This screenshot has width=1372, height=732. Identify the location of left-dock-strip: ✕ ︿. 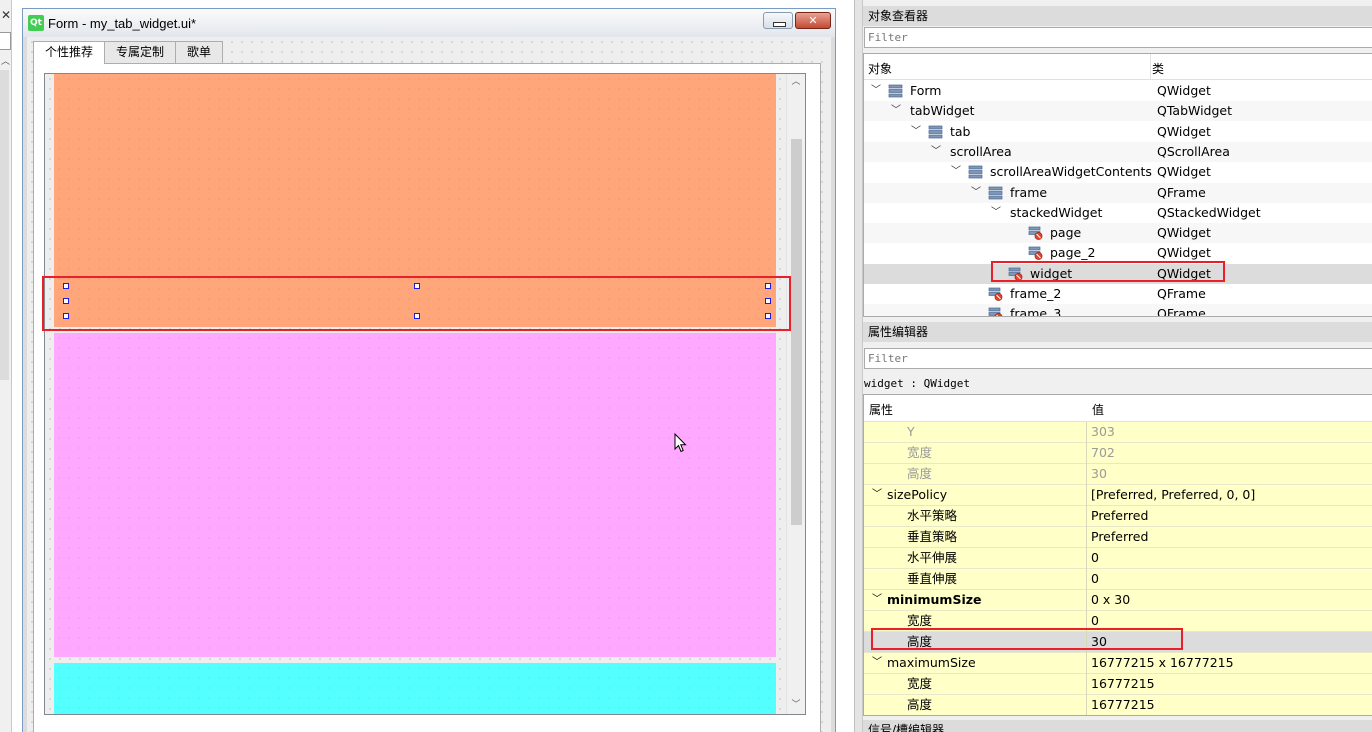
(6, 366).